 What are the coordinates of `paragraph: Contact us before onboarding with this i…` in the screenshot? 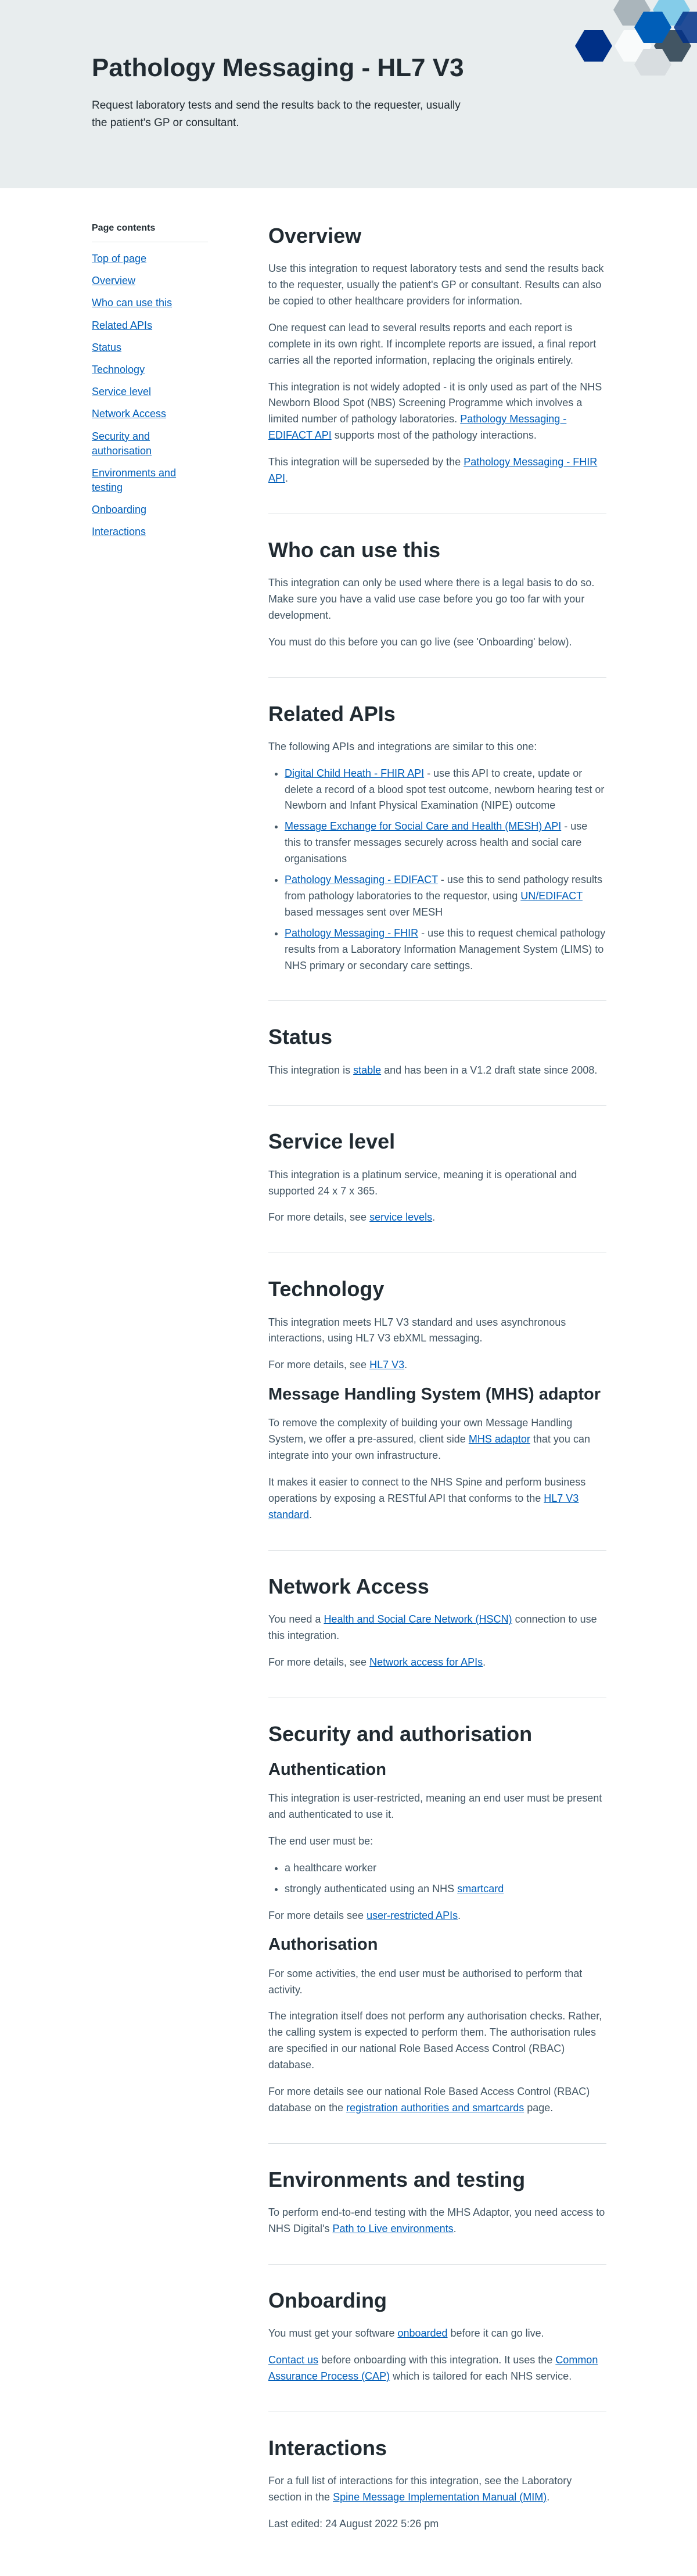 It's located at (433, 2367).